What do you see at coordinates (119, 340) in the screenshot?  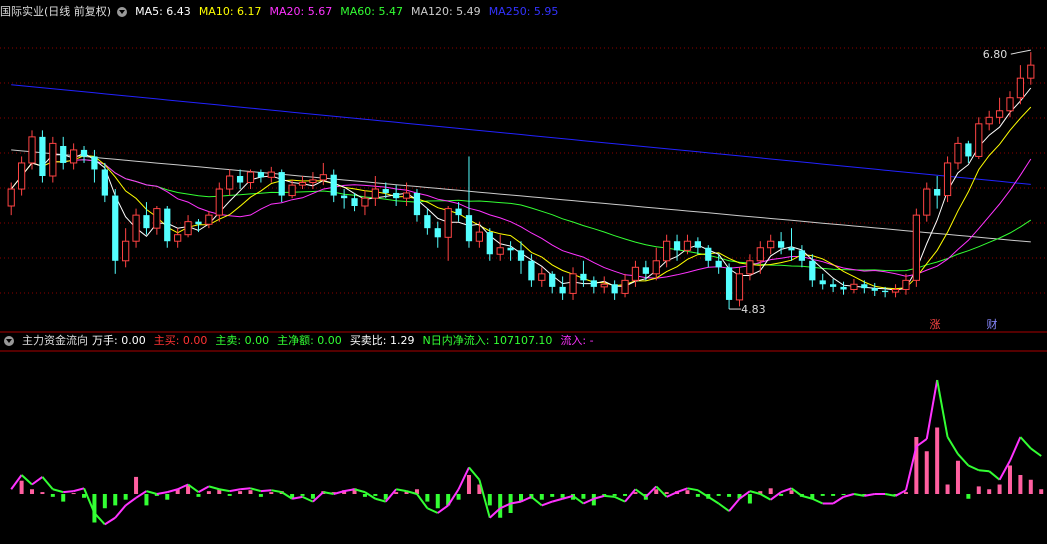 I see `wanshou-label: 万手: 0.00` at bounding box center [119, 340].